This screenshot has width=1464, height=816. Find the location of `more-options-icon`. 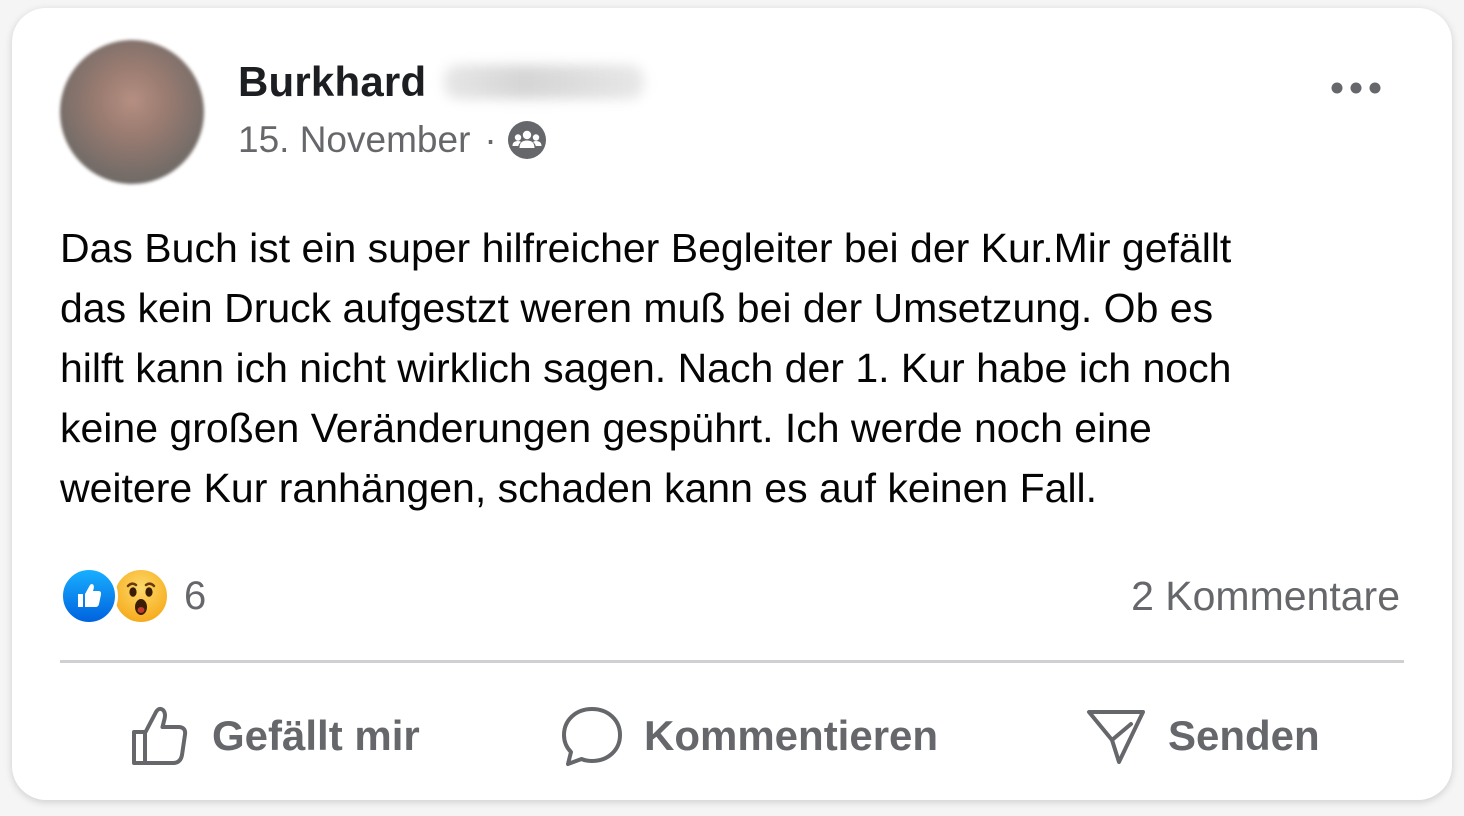

more-options-icon is located at coordinates (1356, 88).